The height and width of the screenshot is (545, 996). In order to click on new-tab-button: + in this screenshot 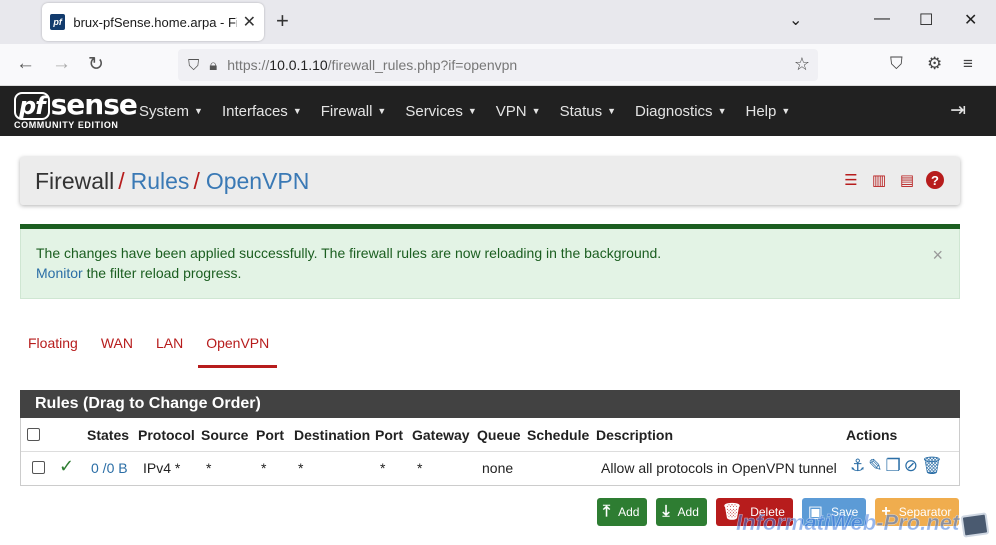, I will do `click(282, 21)`.